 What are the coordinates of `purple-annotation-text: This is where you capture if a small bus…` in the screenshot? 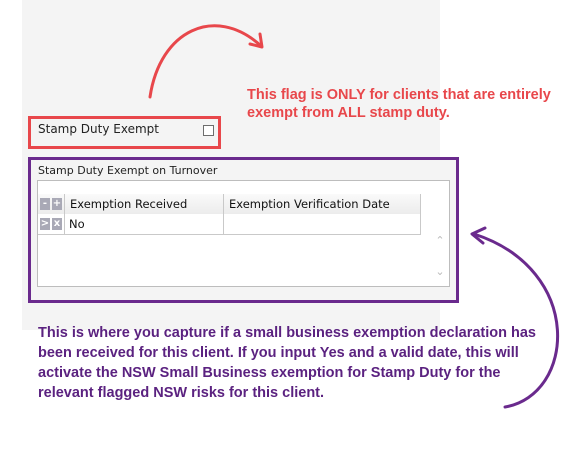 It's located at (287, 363).